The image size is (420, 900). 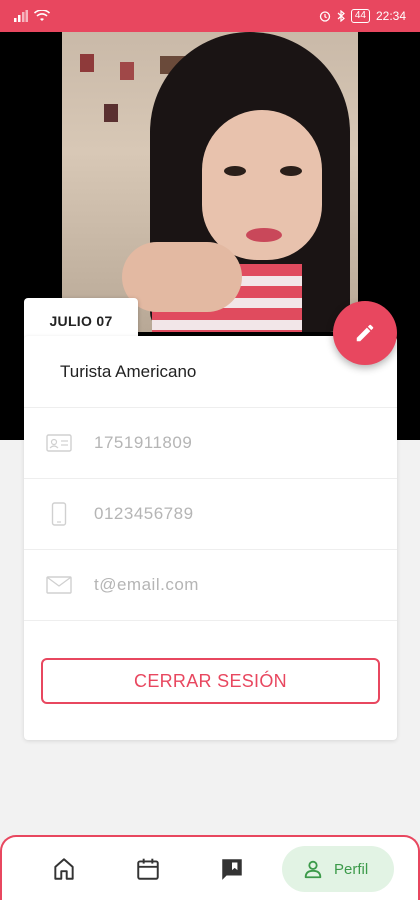 I want to click on photo-face, so click(x=262, y=185).